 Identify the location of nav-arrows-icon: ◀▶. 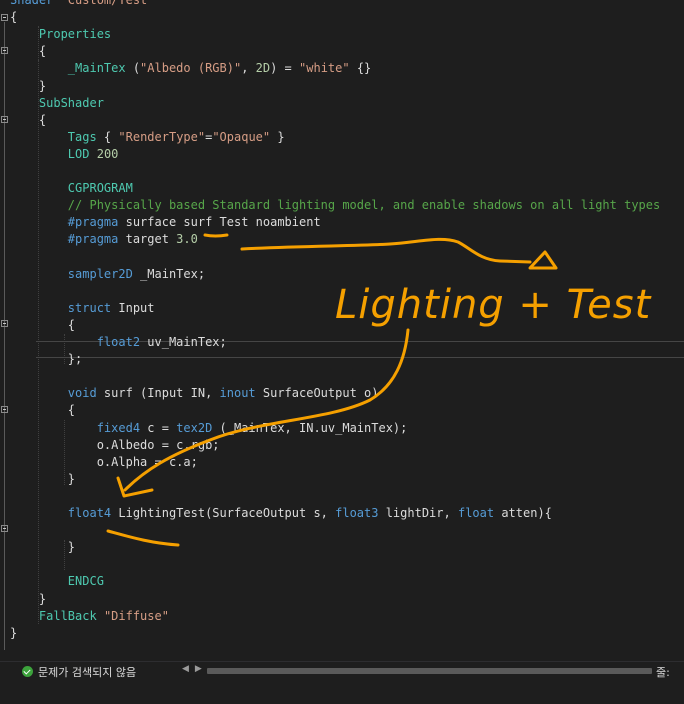
(195, 669).